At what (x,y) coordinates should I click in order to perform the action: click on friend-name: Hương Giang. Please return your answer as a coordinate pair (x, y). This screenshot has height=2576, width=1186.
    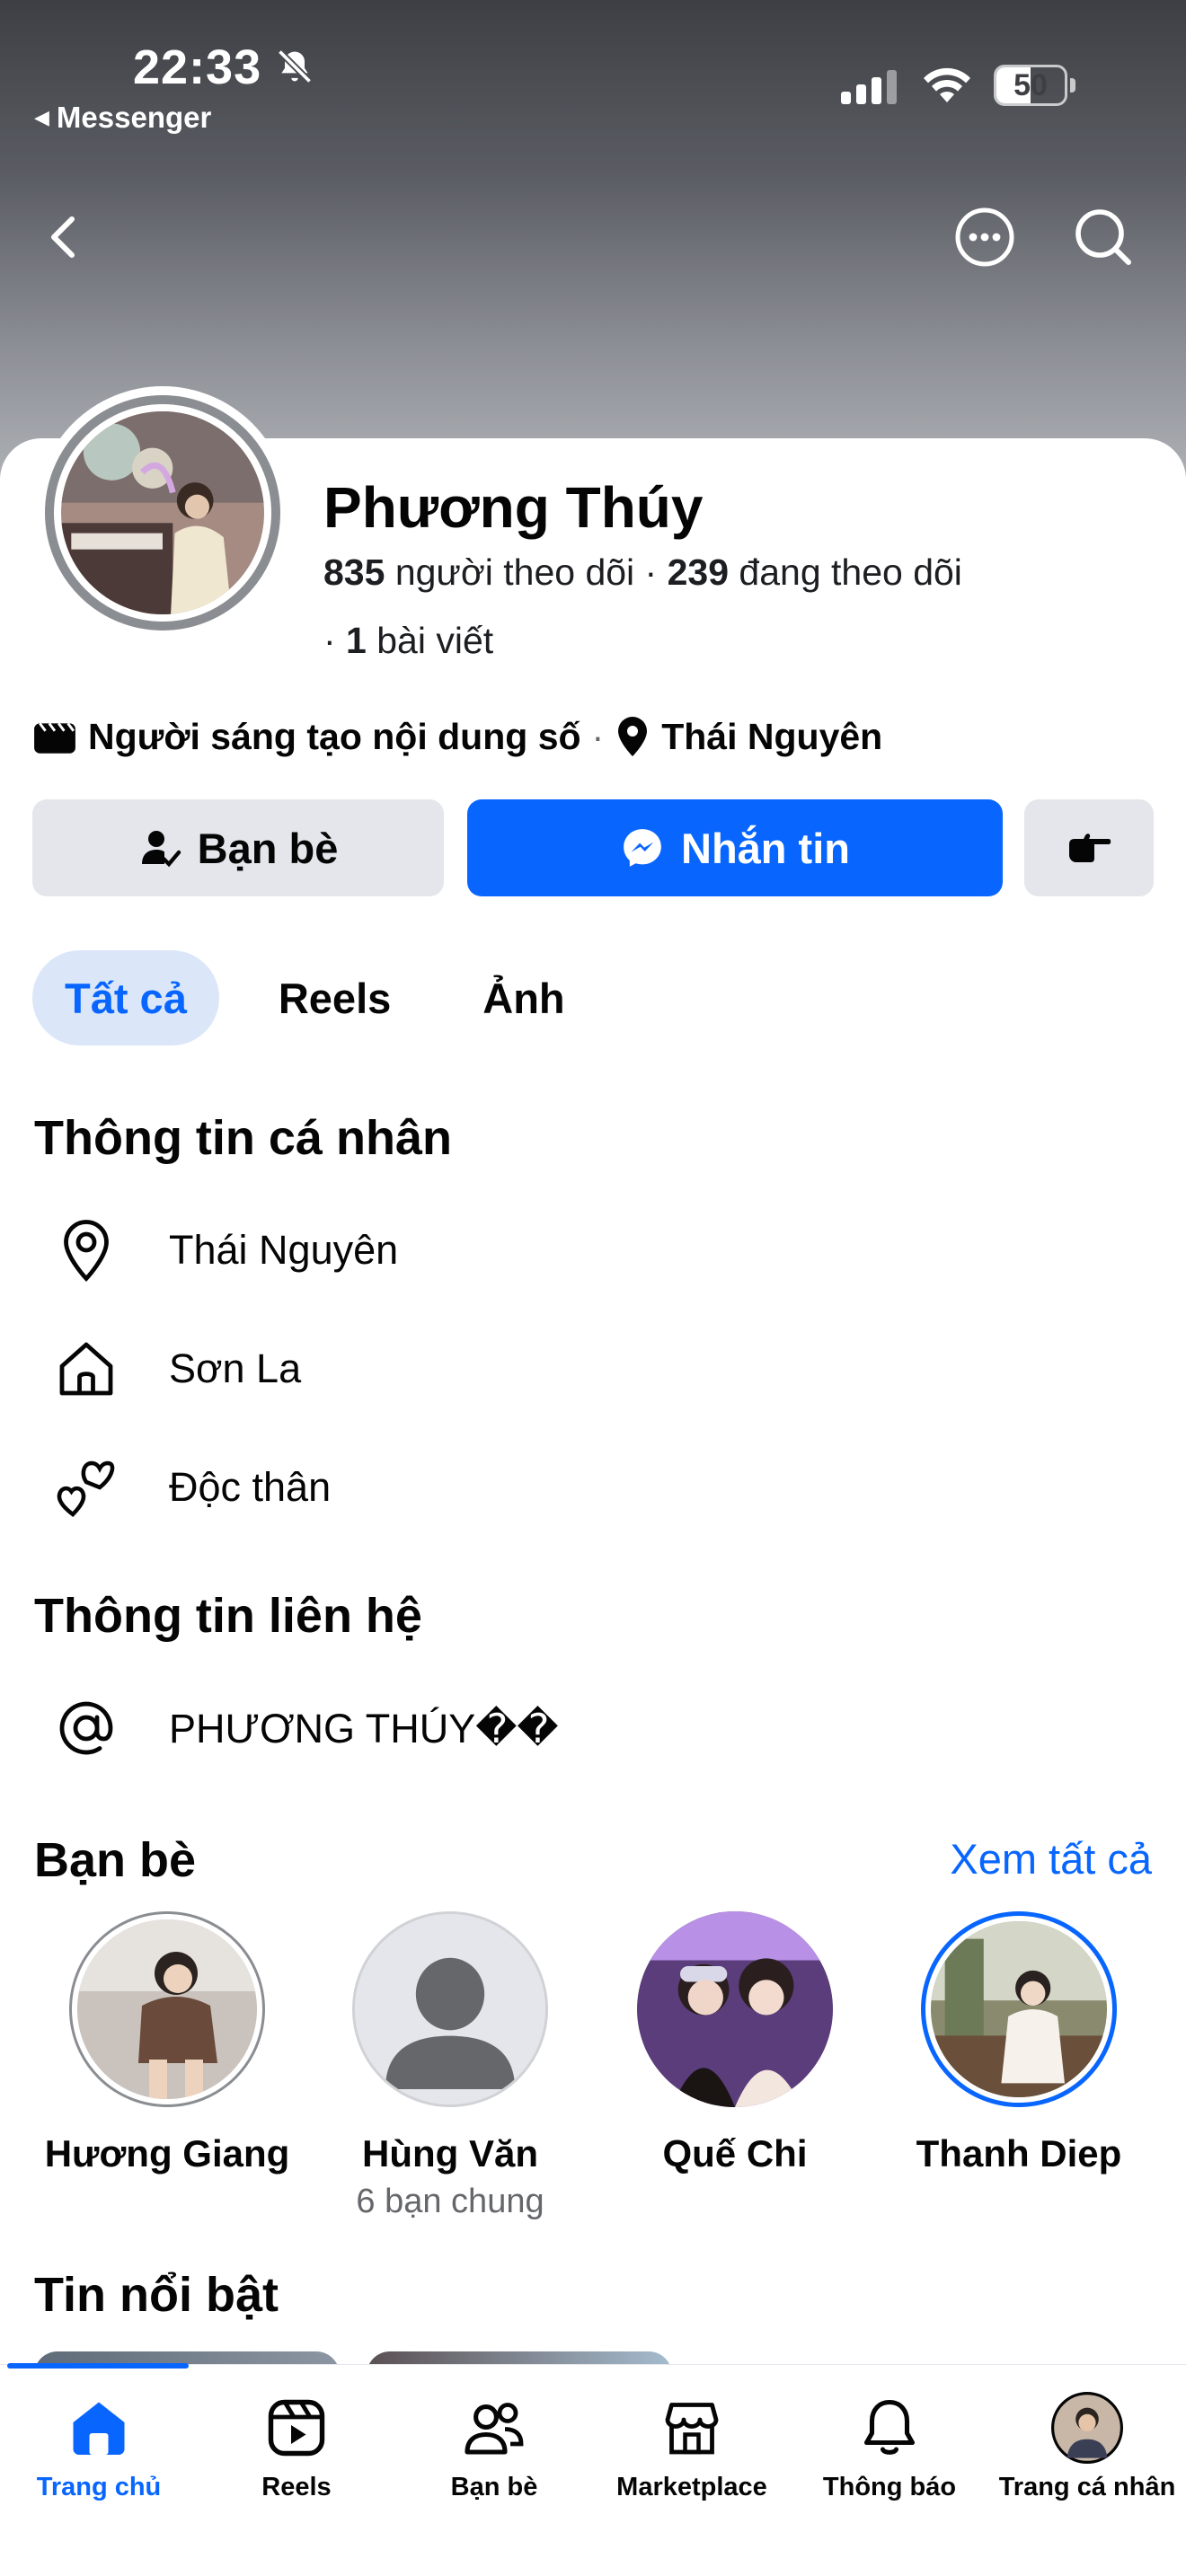
    Looking at the image, I should click on (167, 2153).